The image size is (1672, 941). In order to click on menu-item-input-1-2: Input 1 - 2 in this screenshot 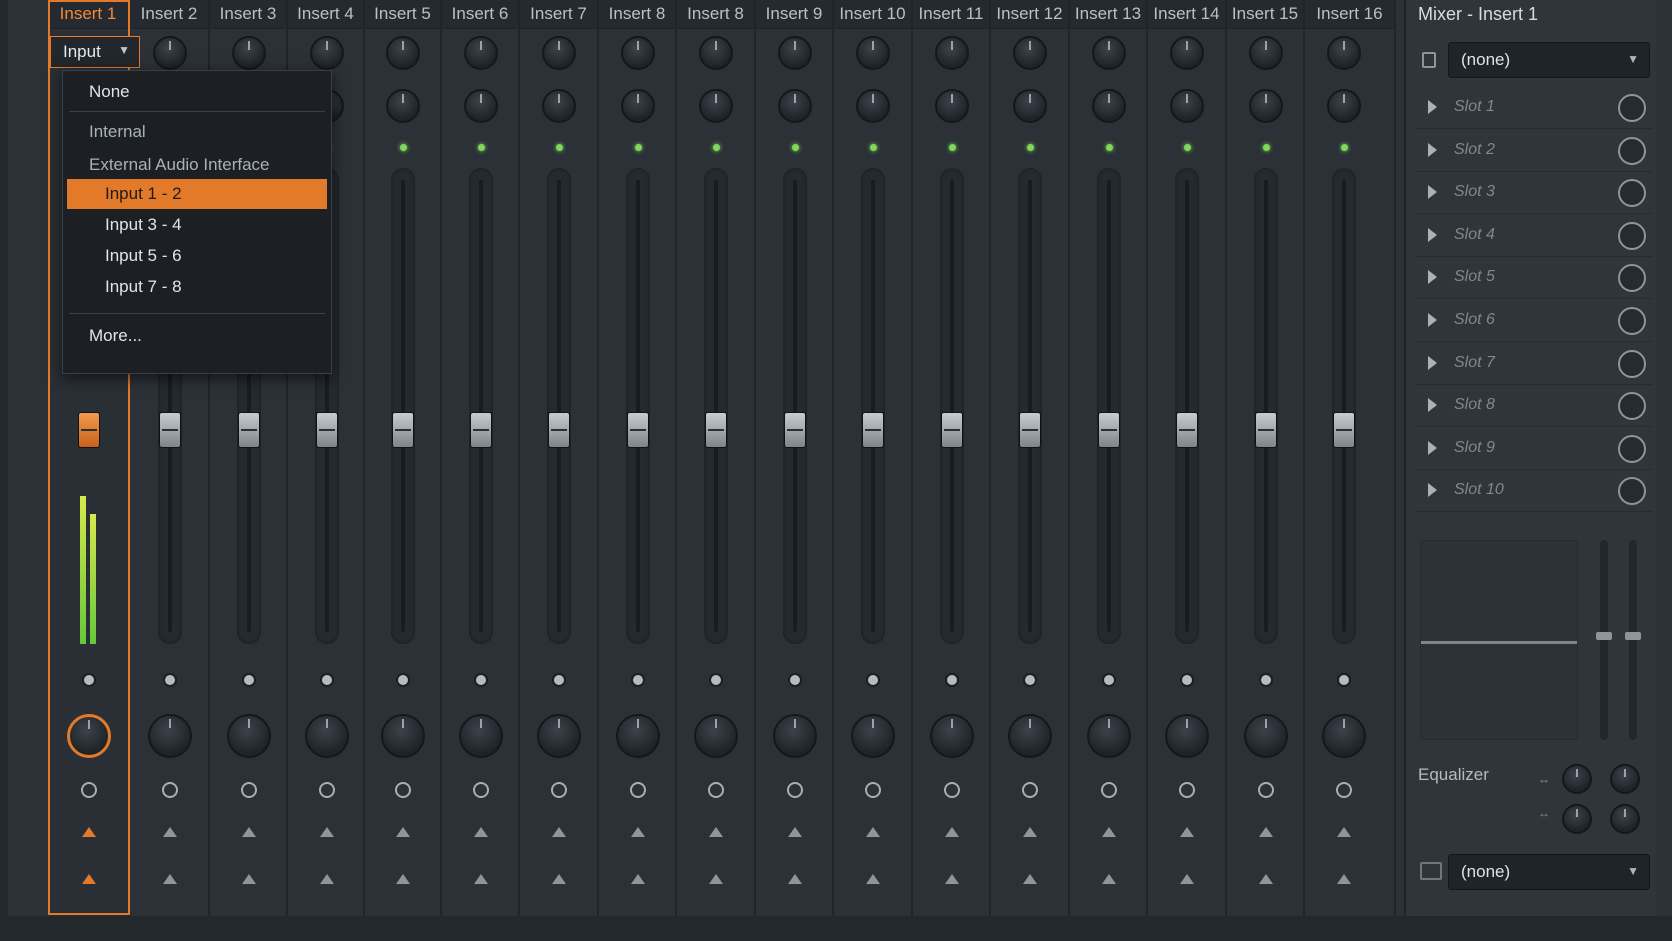, I will do `click(197, 194)`.